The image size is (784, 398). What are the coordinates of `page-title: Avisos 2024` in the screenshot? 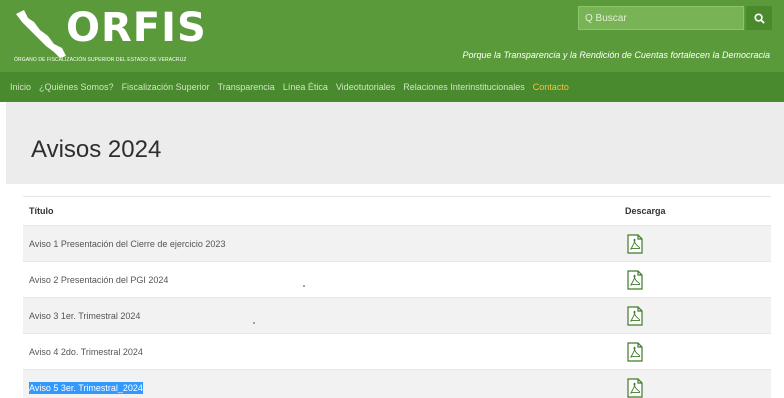 It's located at (96, 149).